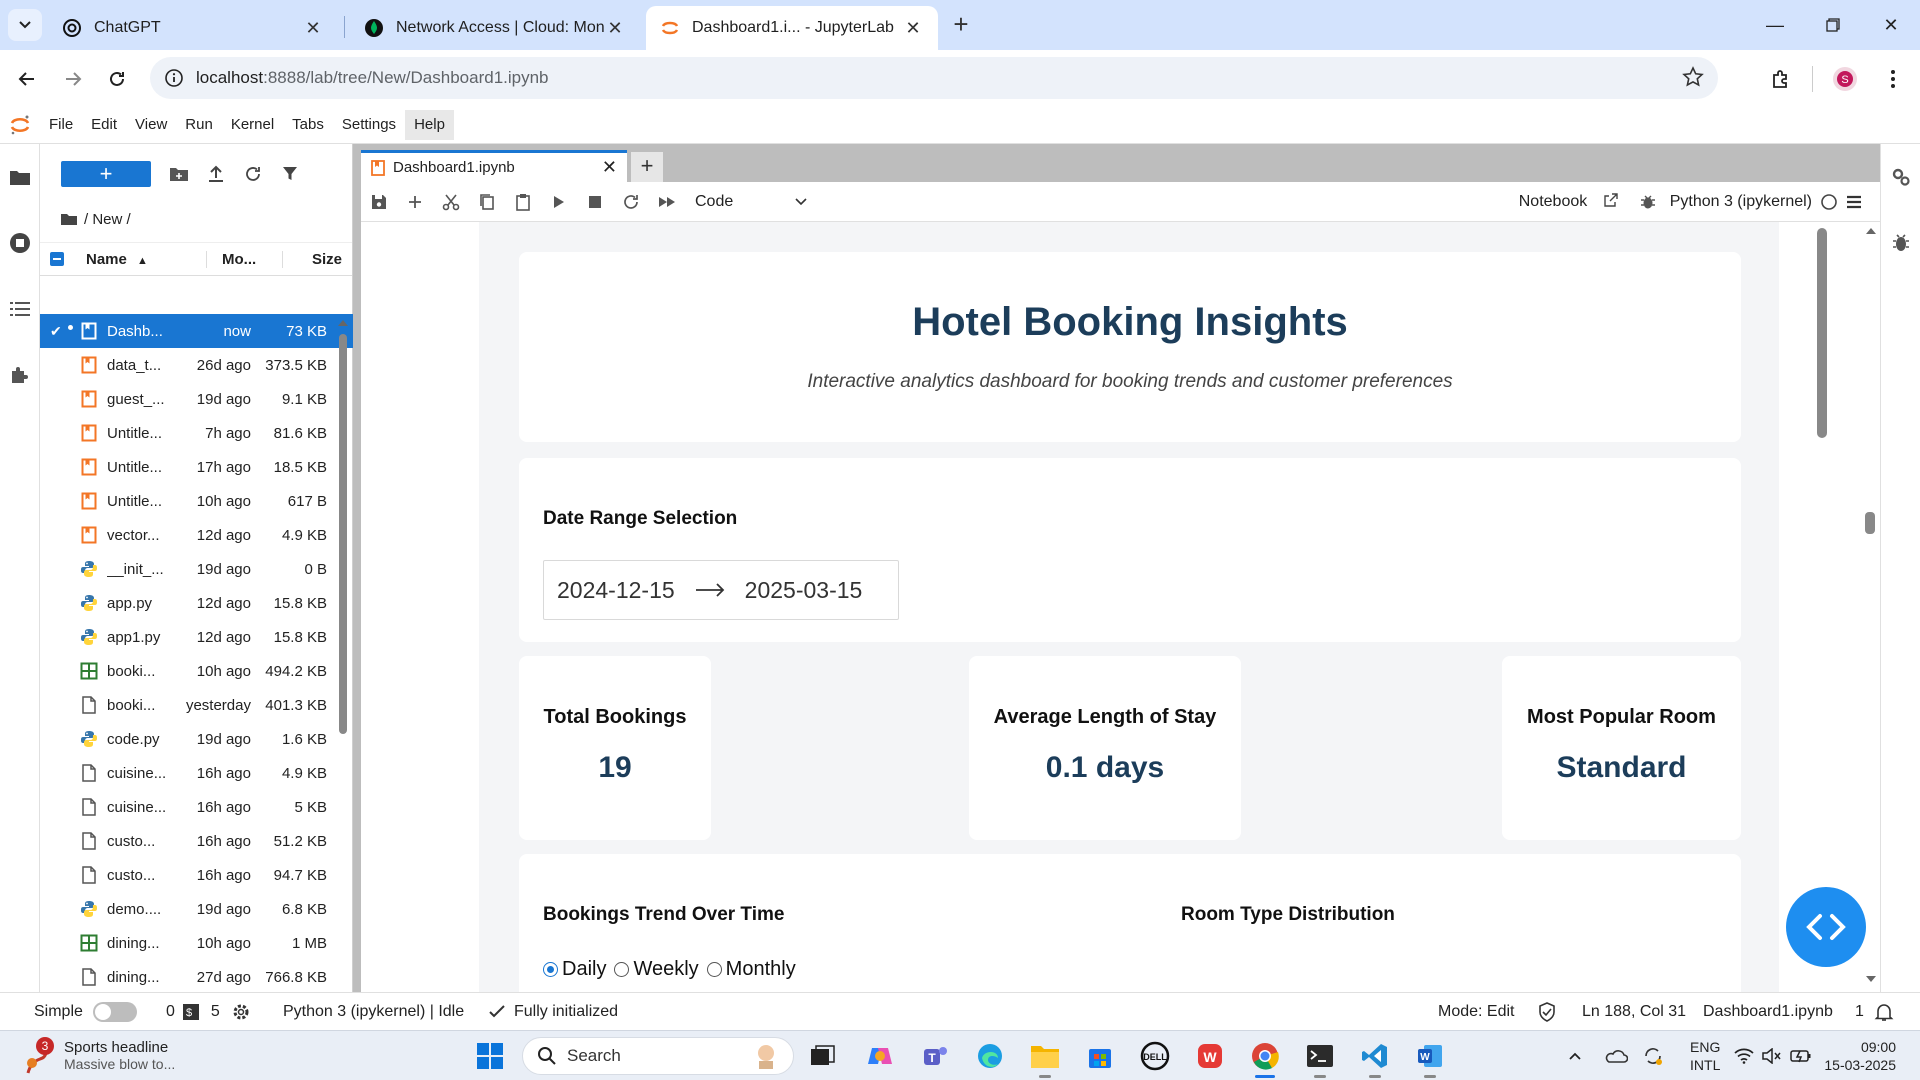 The height and width of the screenshot is (1080, 1920). I want to click on notification-count: 1, so click(1859, 1012).